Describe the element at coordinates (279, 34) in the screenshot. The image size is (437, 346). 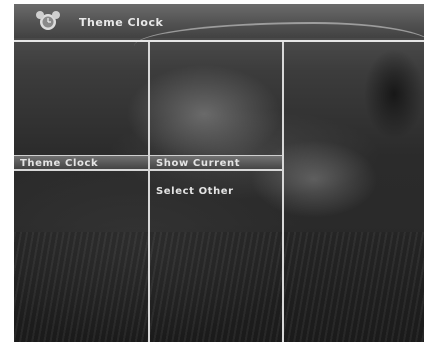
I see `title-swoosh` at that location.